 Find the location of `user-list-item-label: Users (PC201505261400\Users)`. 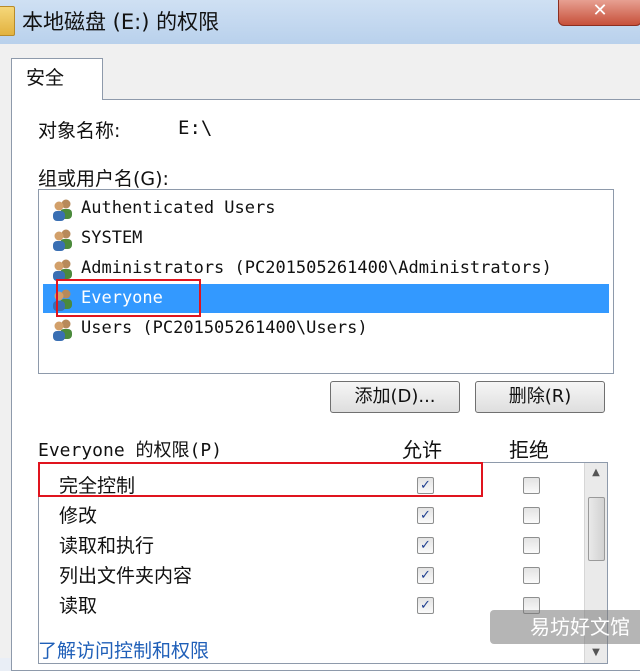

user-list-item-label: Users (PC201505261400\Users) is located at coordinates (224, 328).